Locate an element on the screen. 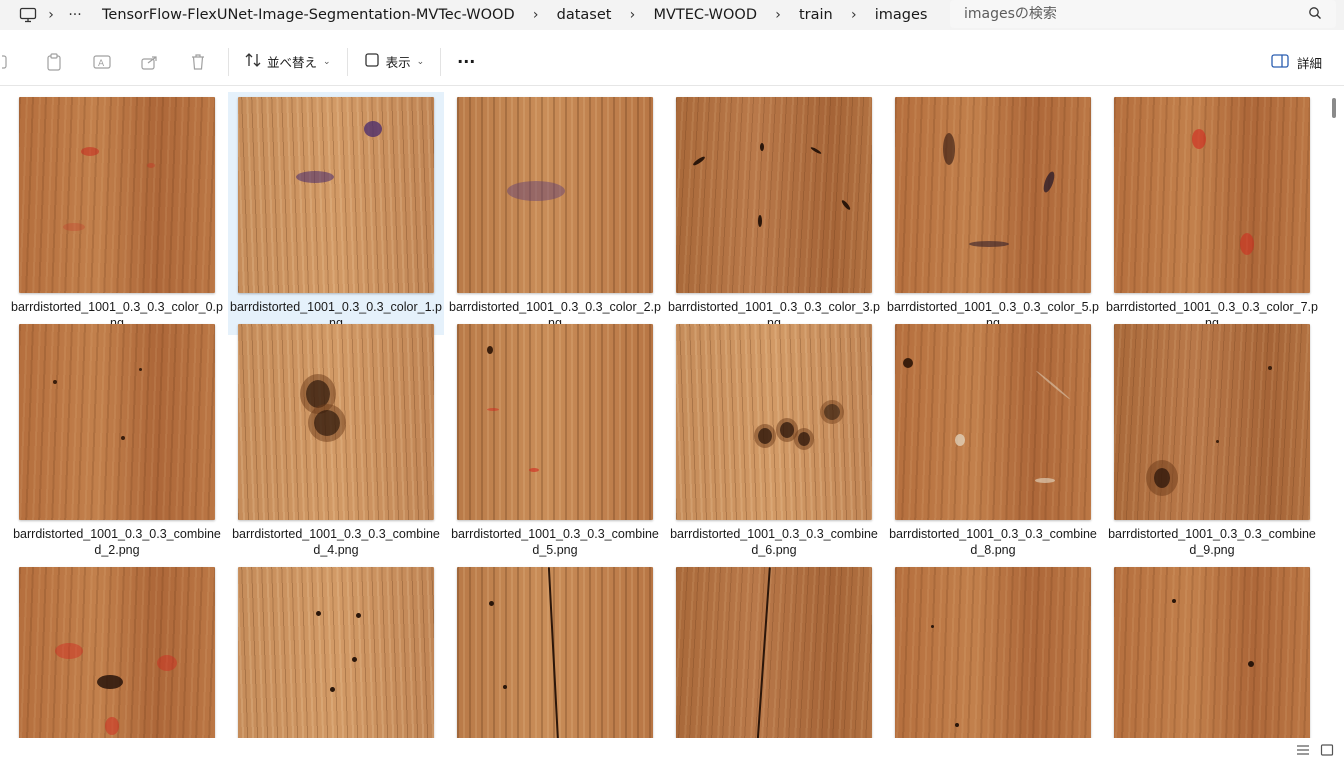  breadcrumb-item-mvtec-wood: MVTEC-WOOD is located at coordinates (705, 15).